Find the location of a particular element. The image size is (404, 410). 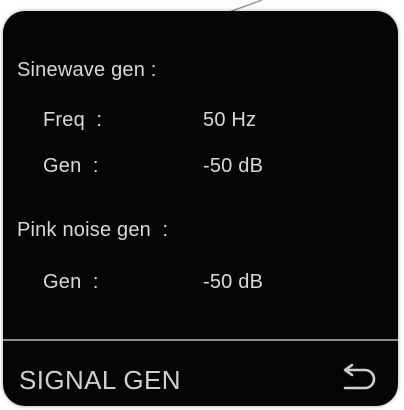

footer-divider is located at coordinates (200, 340).